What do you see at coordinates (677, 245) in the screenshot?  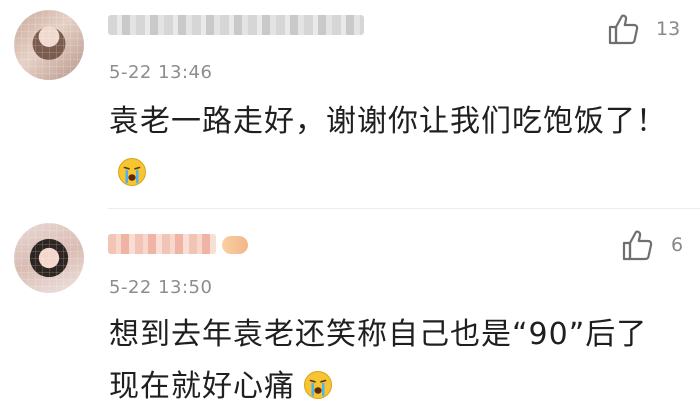 I see `like-count: 6` at bounding box center [677, 245].